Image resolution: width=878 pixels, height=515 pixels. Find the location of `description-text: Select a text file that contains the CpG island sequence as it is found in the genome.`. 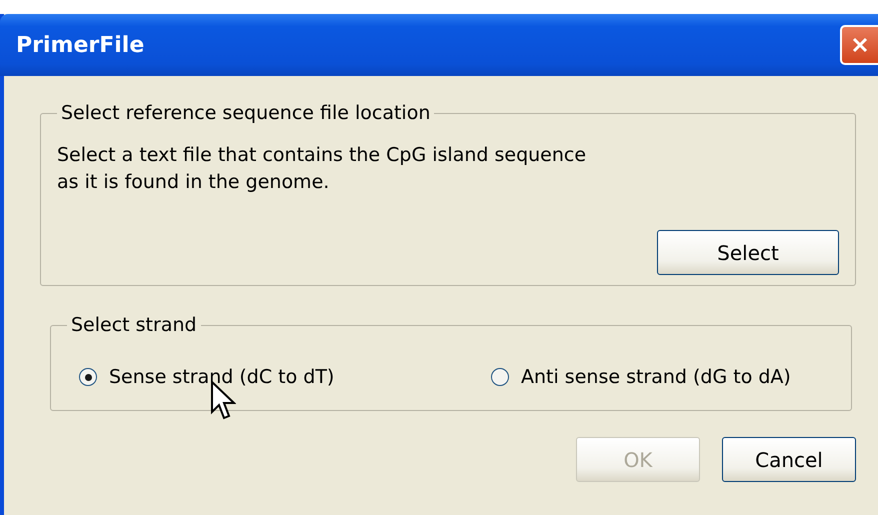

description-text: Select a text file that contains the CpG island sequence as it is found in the genome. is located at coordinates (322, 169).